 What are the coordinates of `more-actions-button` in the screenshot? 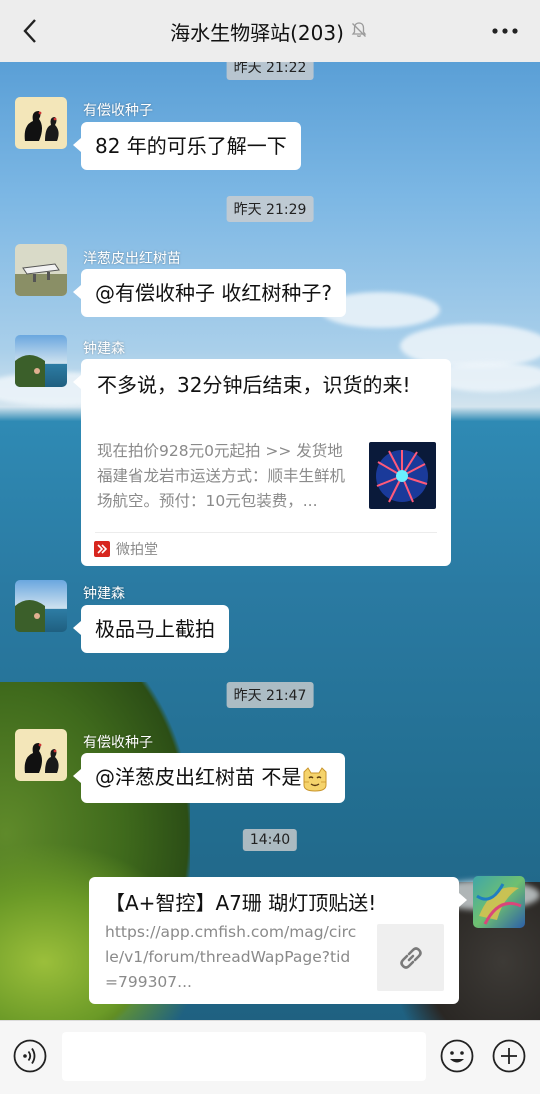 It's located at (509, 1056).